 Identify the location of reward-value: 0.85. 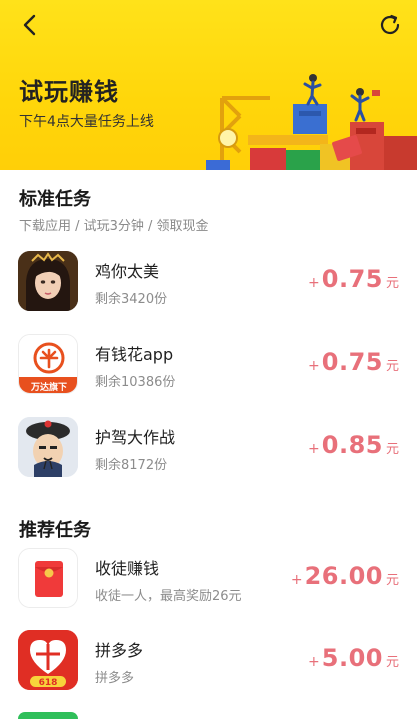
(352, 445).